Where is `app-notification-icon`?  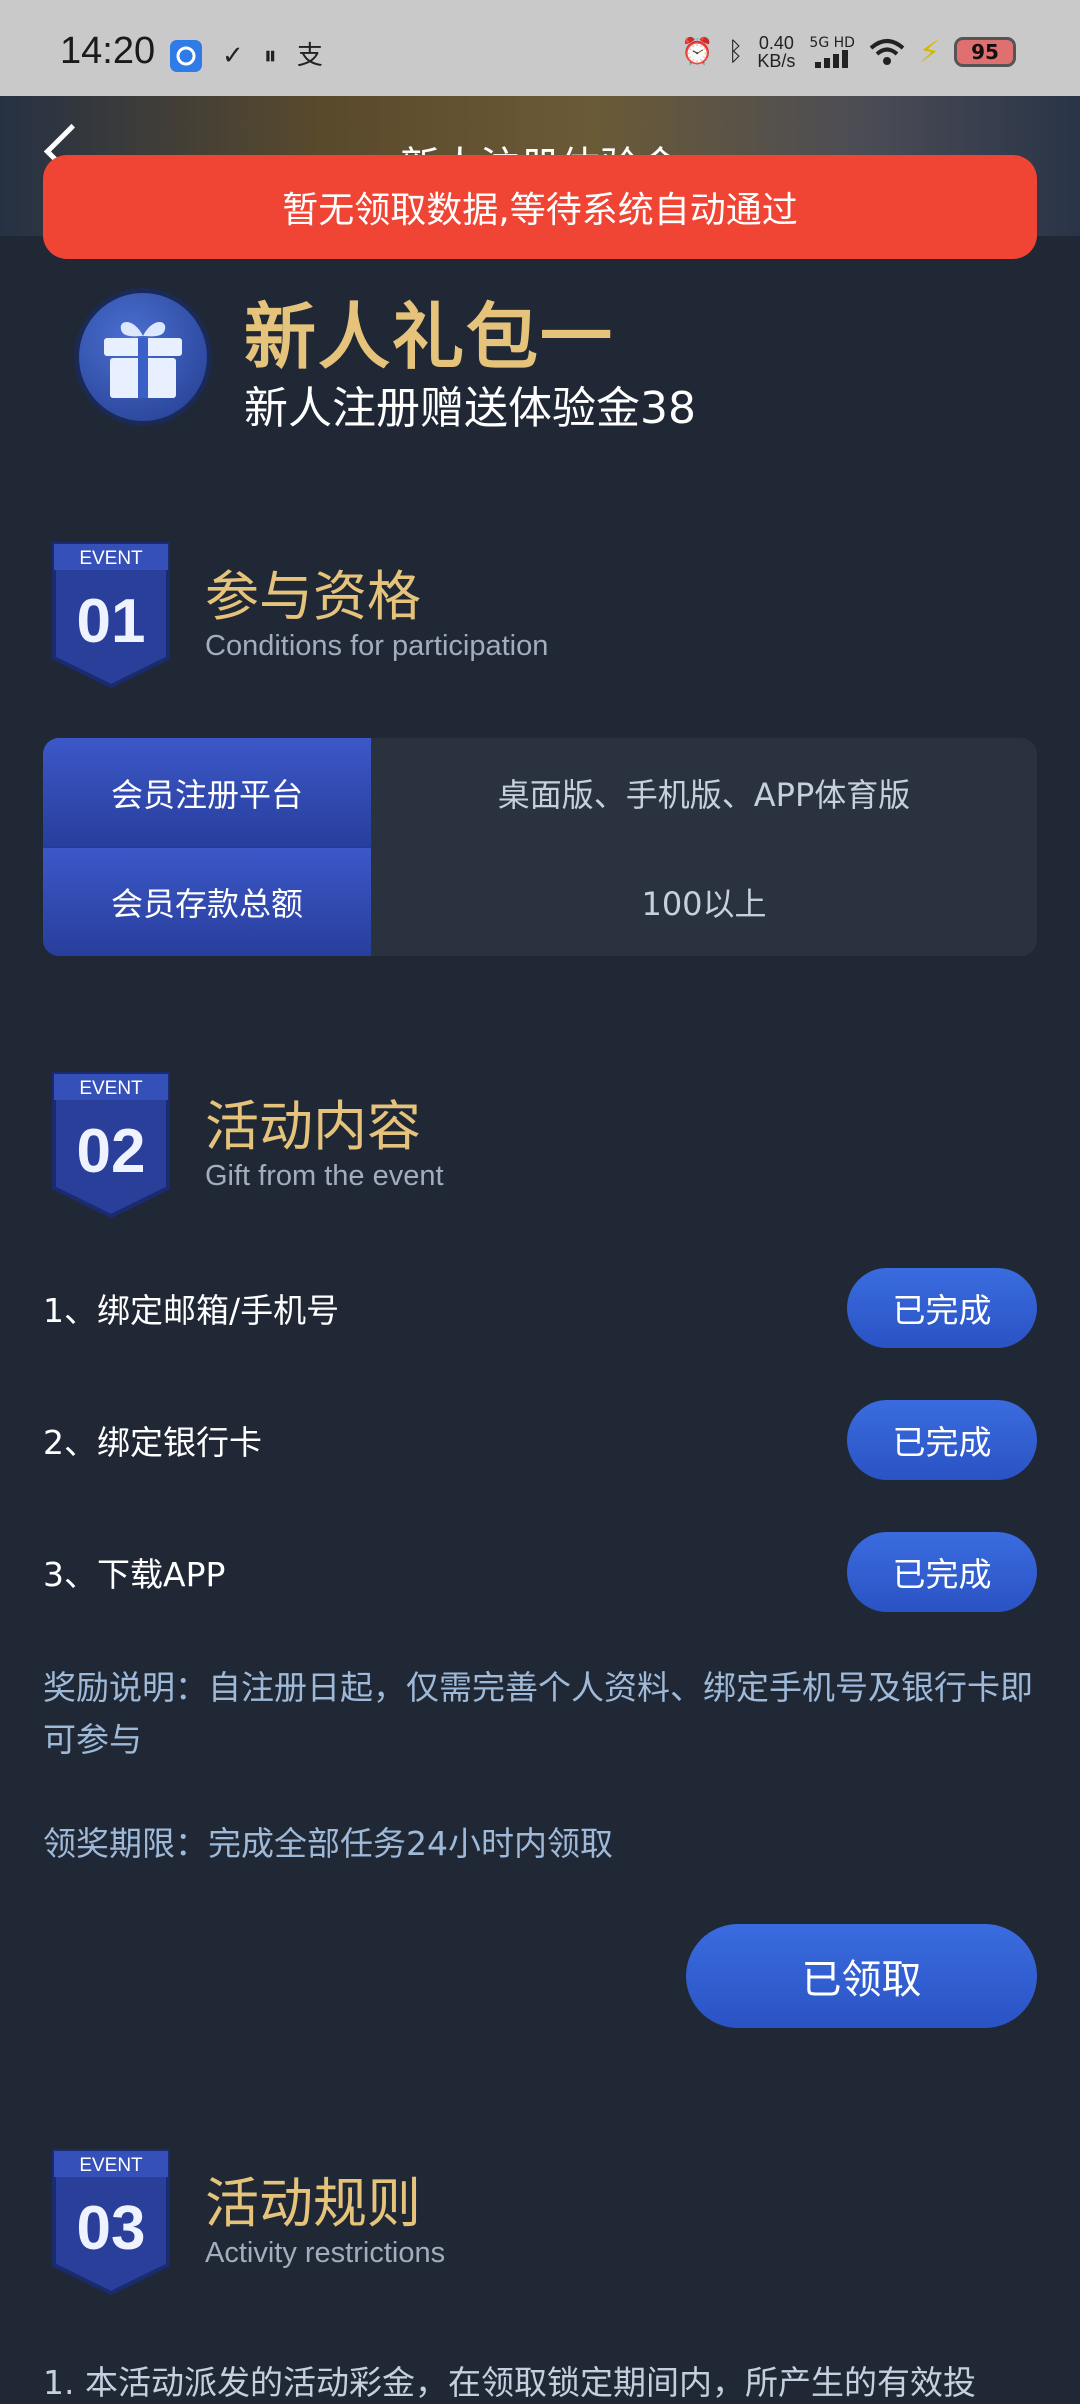 app-notification-icon is located at coordinates (186, 56).